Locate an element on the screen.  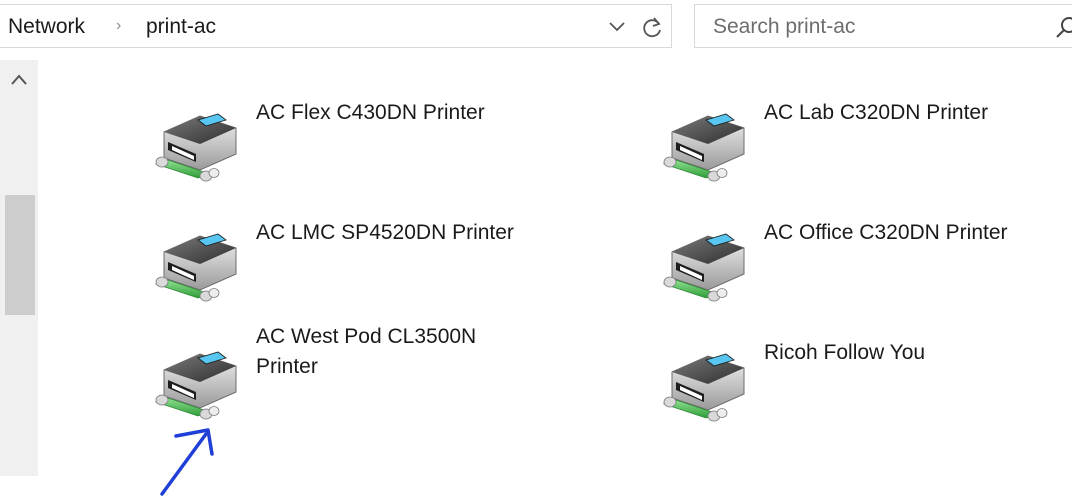
printer-label: AC West Pod CL3500N Printer is located at coordinates (366, 351).